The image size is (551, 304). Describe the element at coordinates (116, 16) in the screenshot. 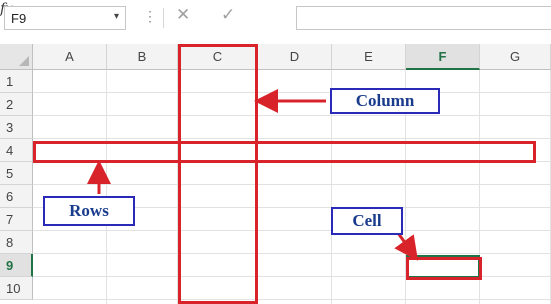

I see `name-box-dropdown-icon: ▾` at that location.